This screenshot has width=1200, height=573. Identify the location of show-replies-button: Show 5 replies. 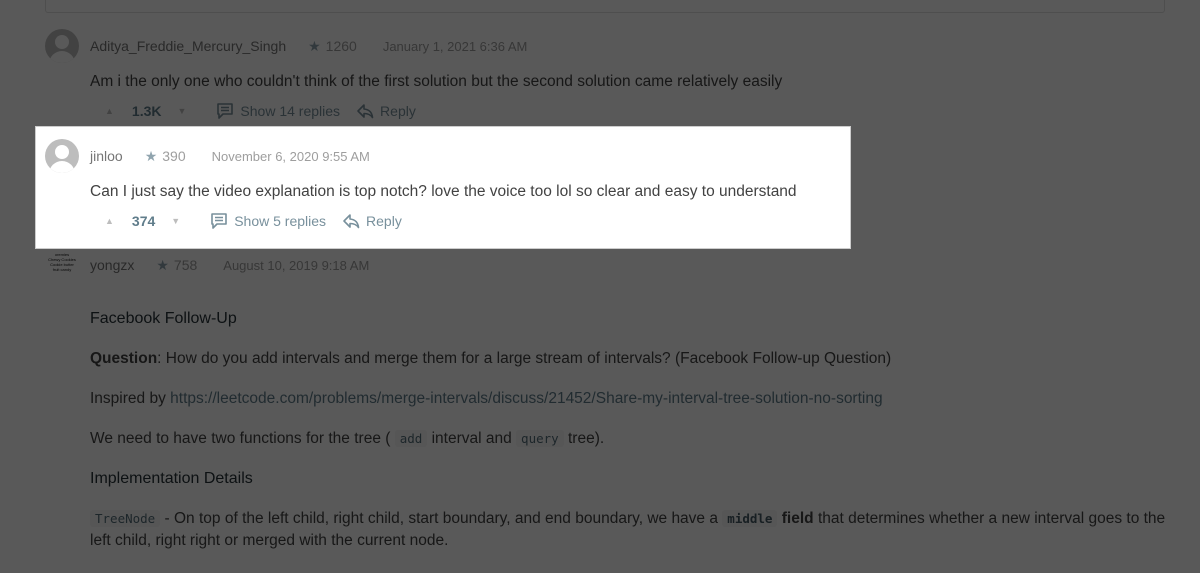
(268, 221).